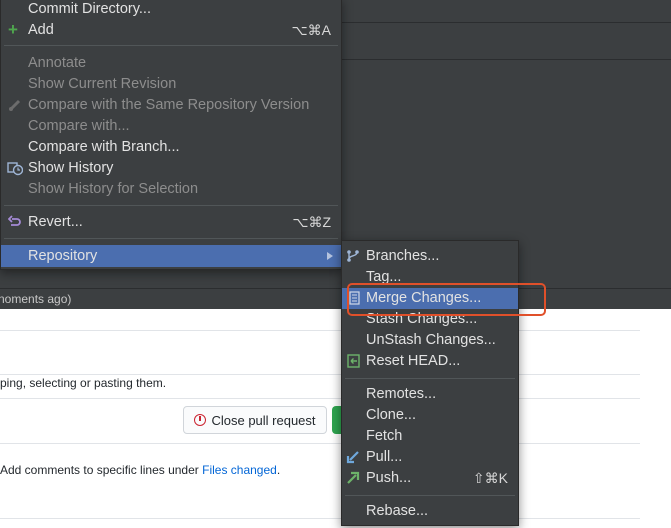  I want to click on revert-icon, so click(14, 222).